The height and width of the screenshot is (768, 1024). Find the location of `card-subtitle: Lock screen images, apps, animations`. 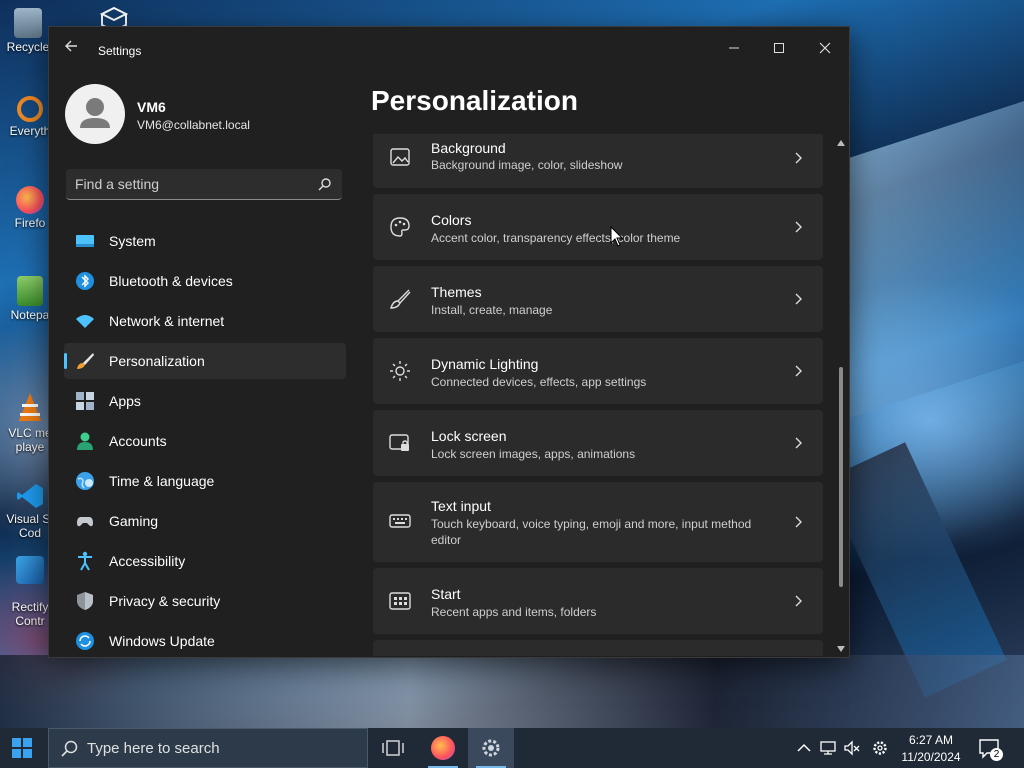

card-subtitle: Lock screen images, apps, animations is located at coordinates (533, 454).